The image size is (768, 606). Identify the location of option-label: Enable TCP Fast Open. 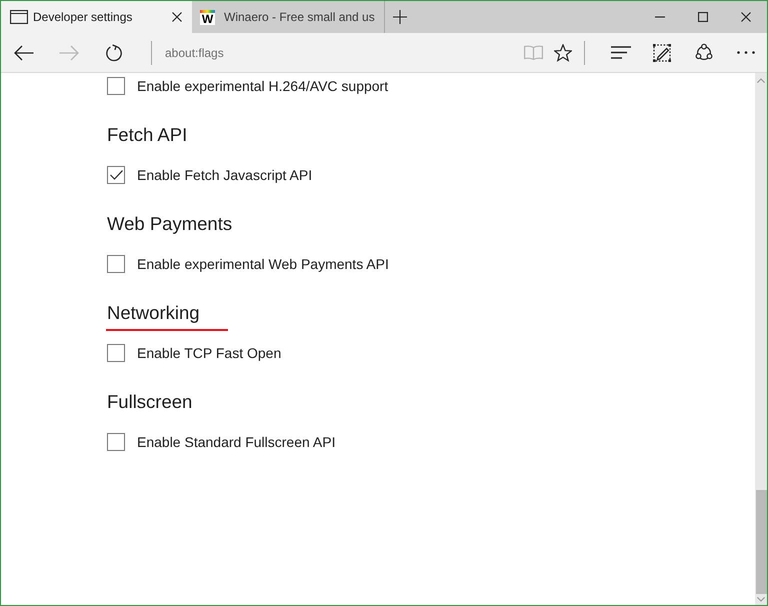
(209, 353).